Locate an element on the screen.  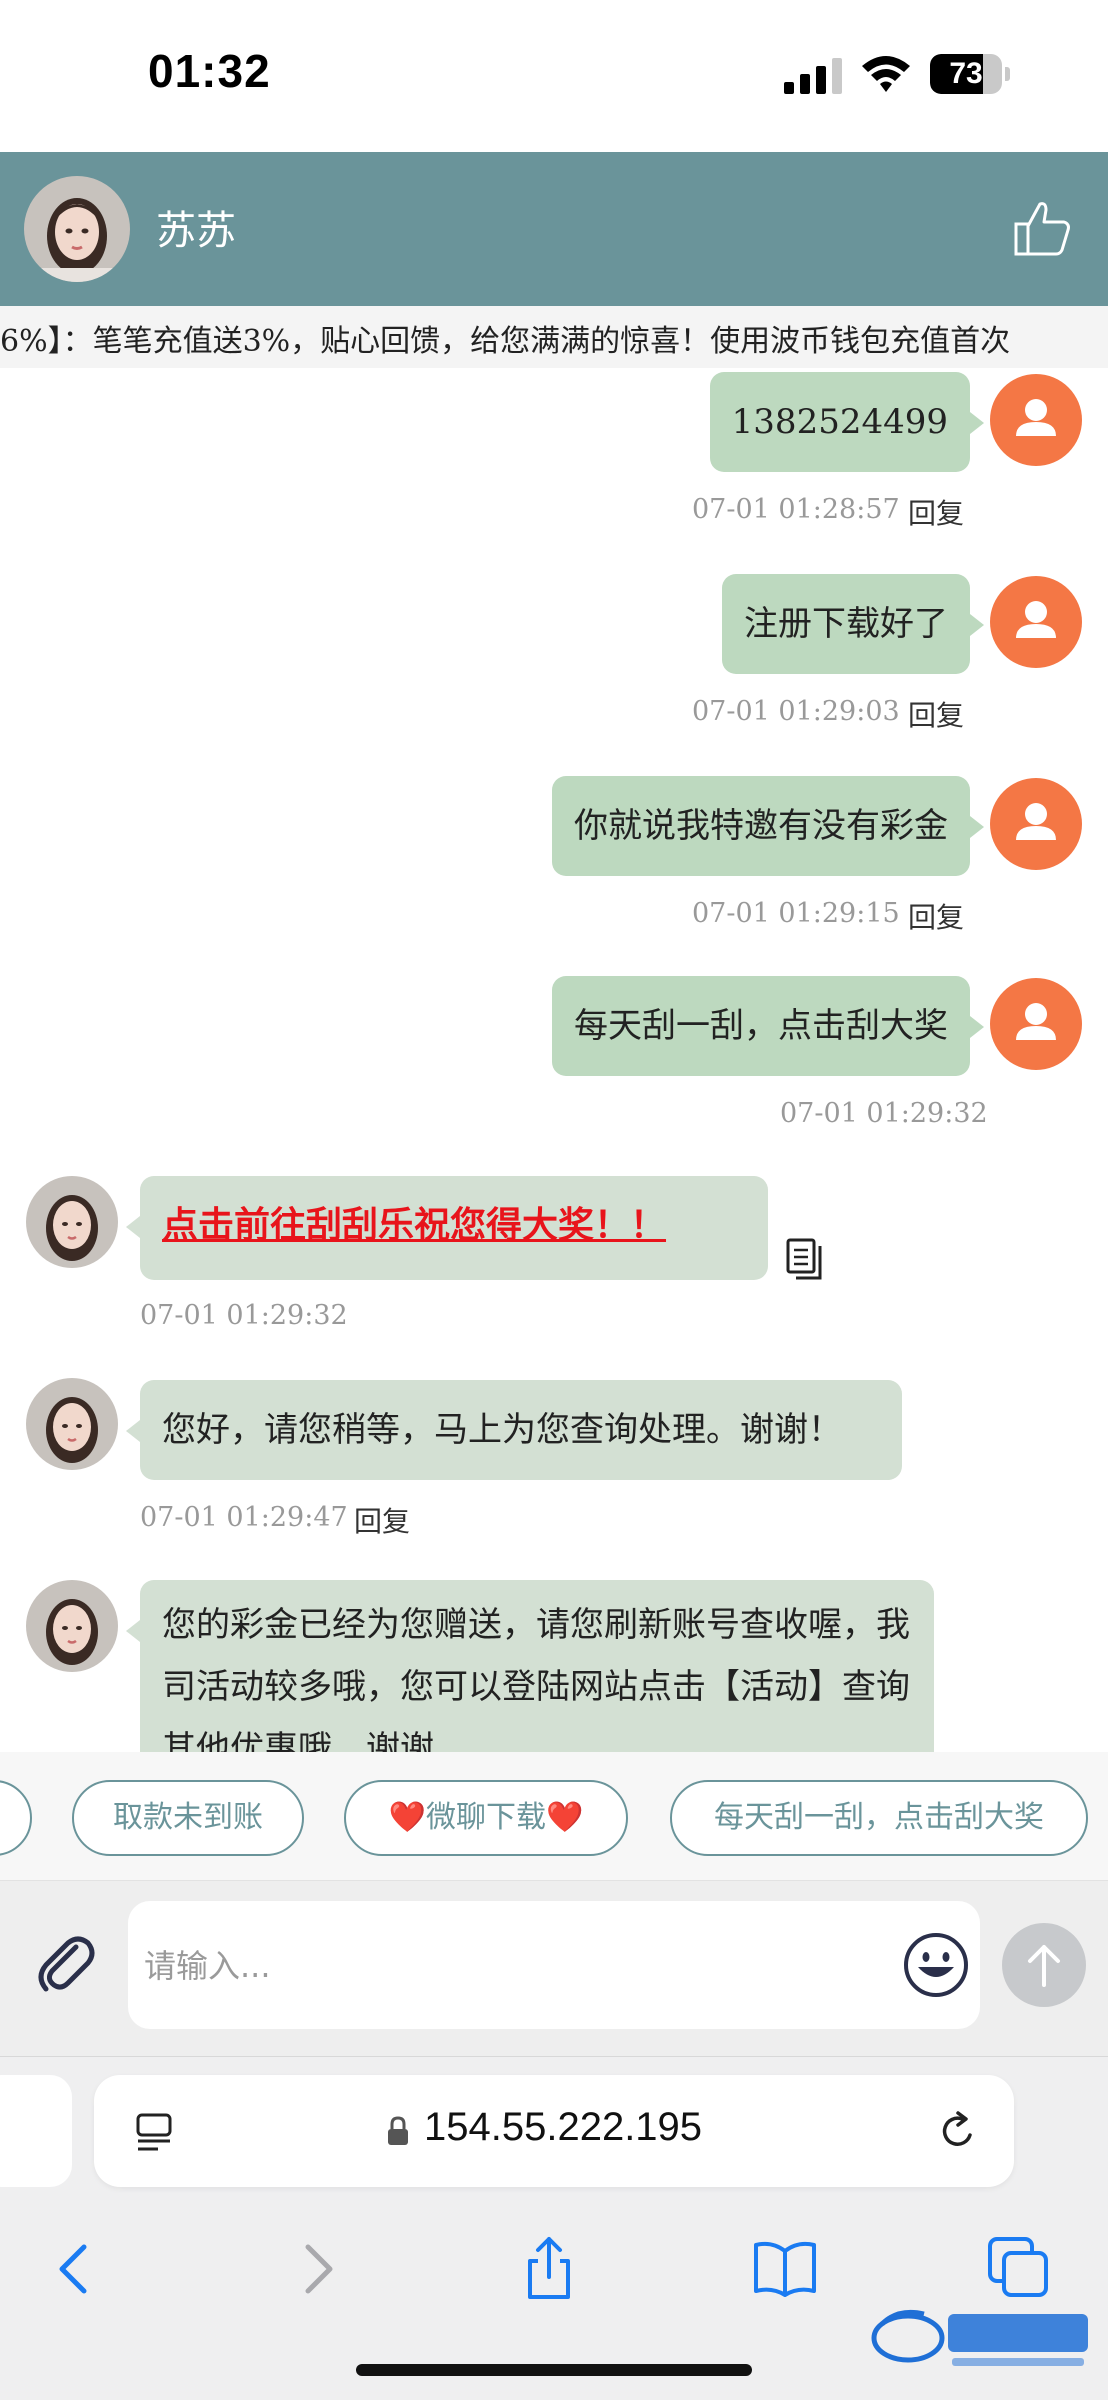
message-bubble-user: 你就说我特邀有没有彩金 is located at coordinates (768, 826).